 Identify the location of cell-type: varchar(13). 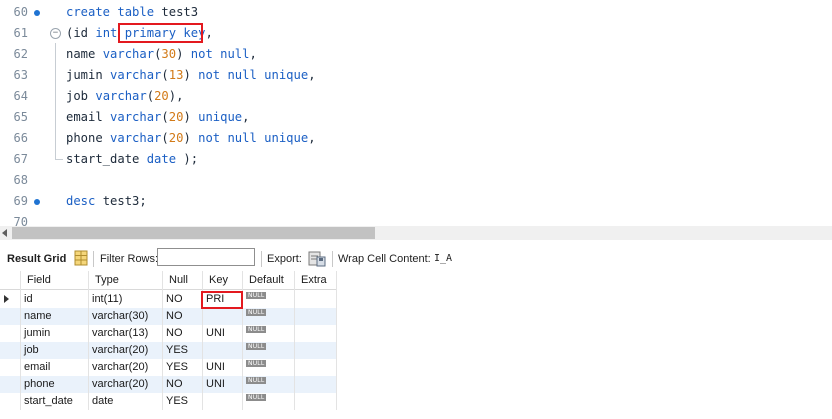
(126, 333).